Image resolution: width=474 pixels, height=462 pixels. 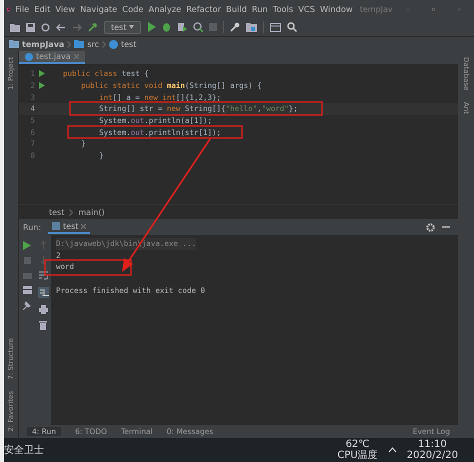 I want to click on tray-chevron-icon, so click(x=392, y=450).